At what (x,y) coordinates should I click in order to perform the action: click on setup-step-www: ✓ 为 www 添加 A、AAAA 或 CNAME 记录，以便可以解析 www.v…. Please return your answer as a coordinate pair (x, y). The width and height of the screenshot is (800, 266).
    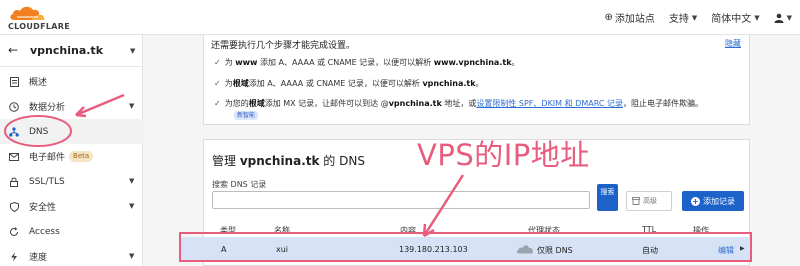
    Looking at the image, I should click on (367, 62).